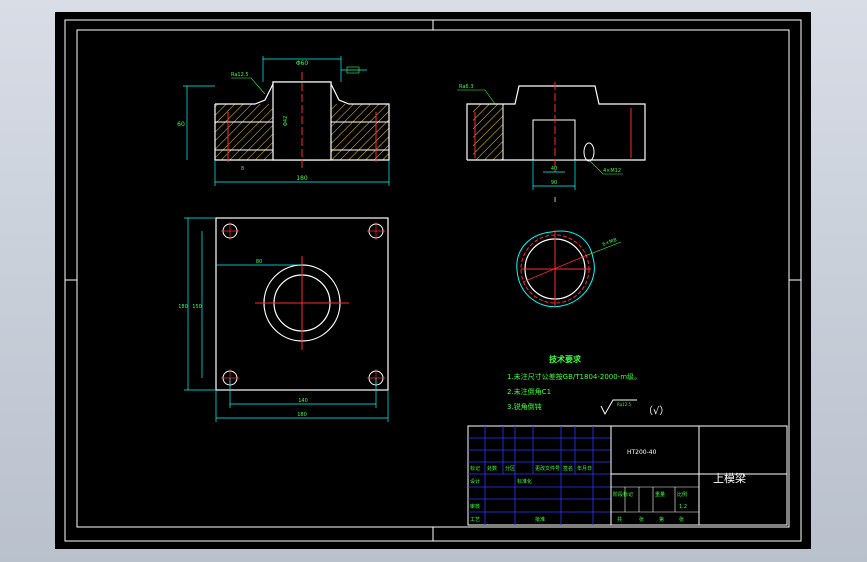 This screenshot has width=867, height=562. I want to click on dim-small-text: 8, so click(242, 169).